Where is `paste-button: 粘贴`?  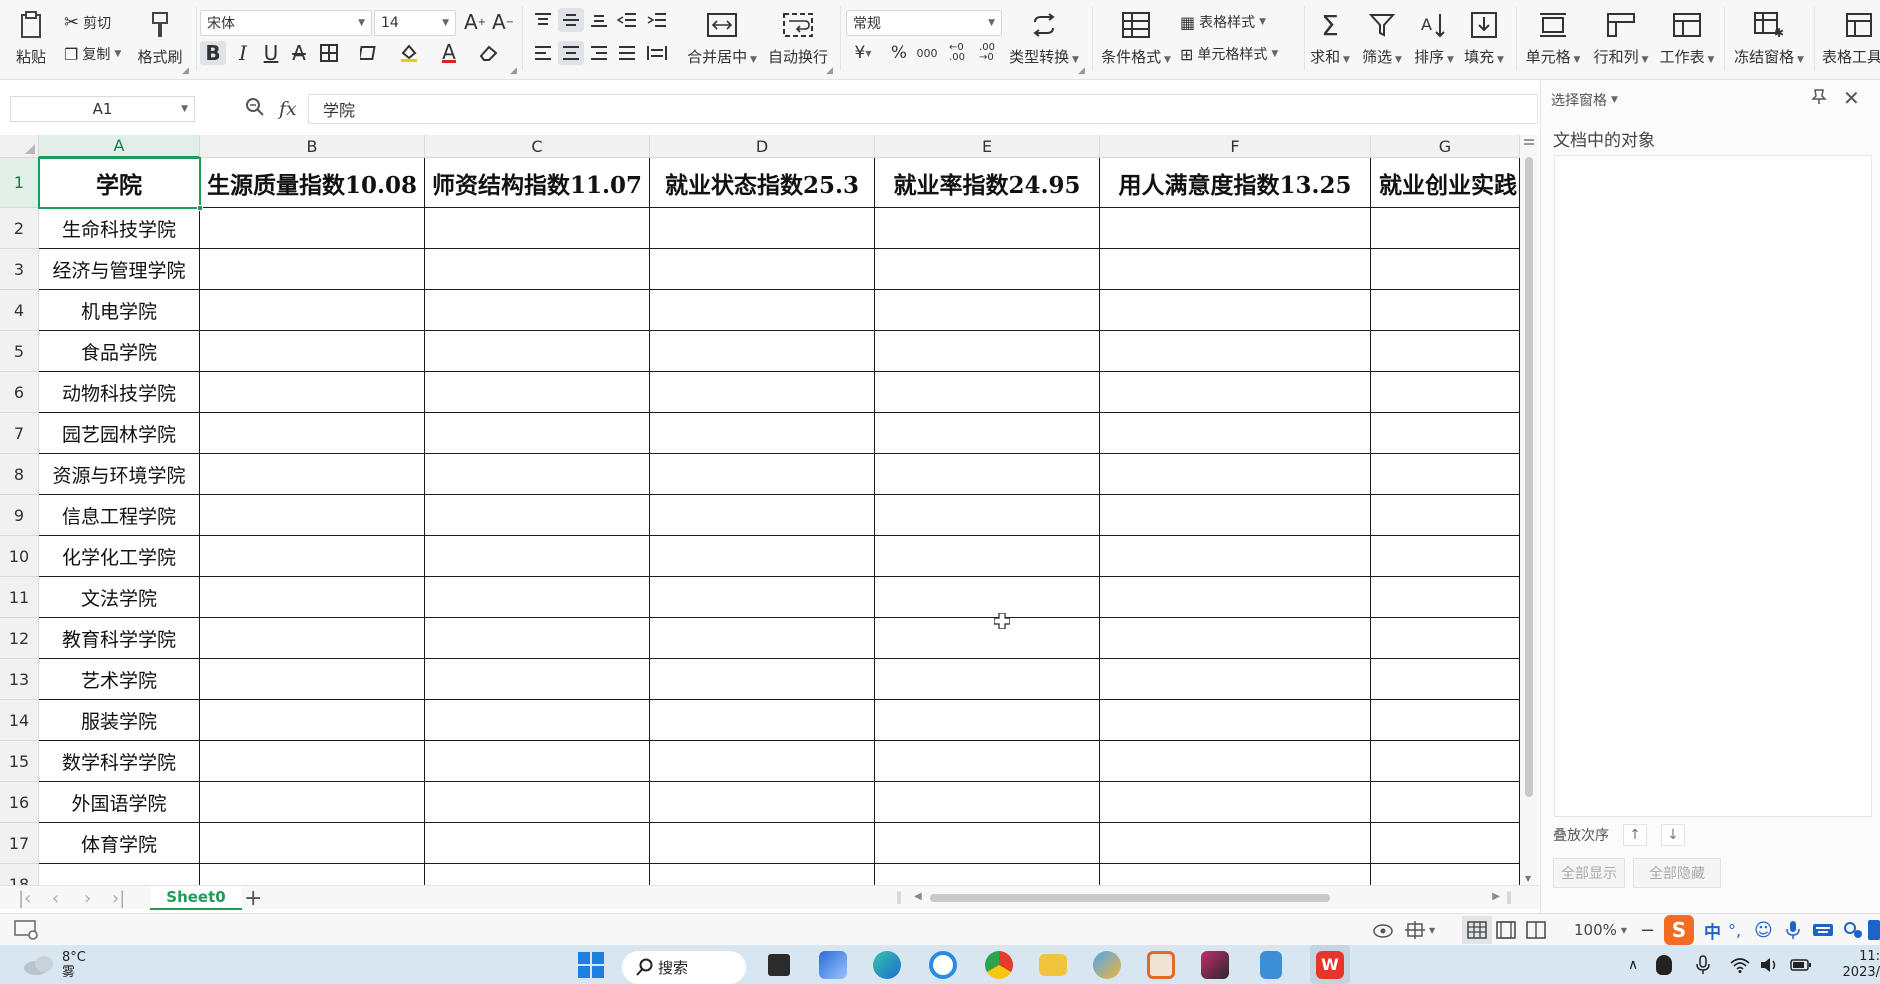
paste-button: 粘贴 is located at coordinates (31, 33).